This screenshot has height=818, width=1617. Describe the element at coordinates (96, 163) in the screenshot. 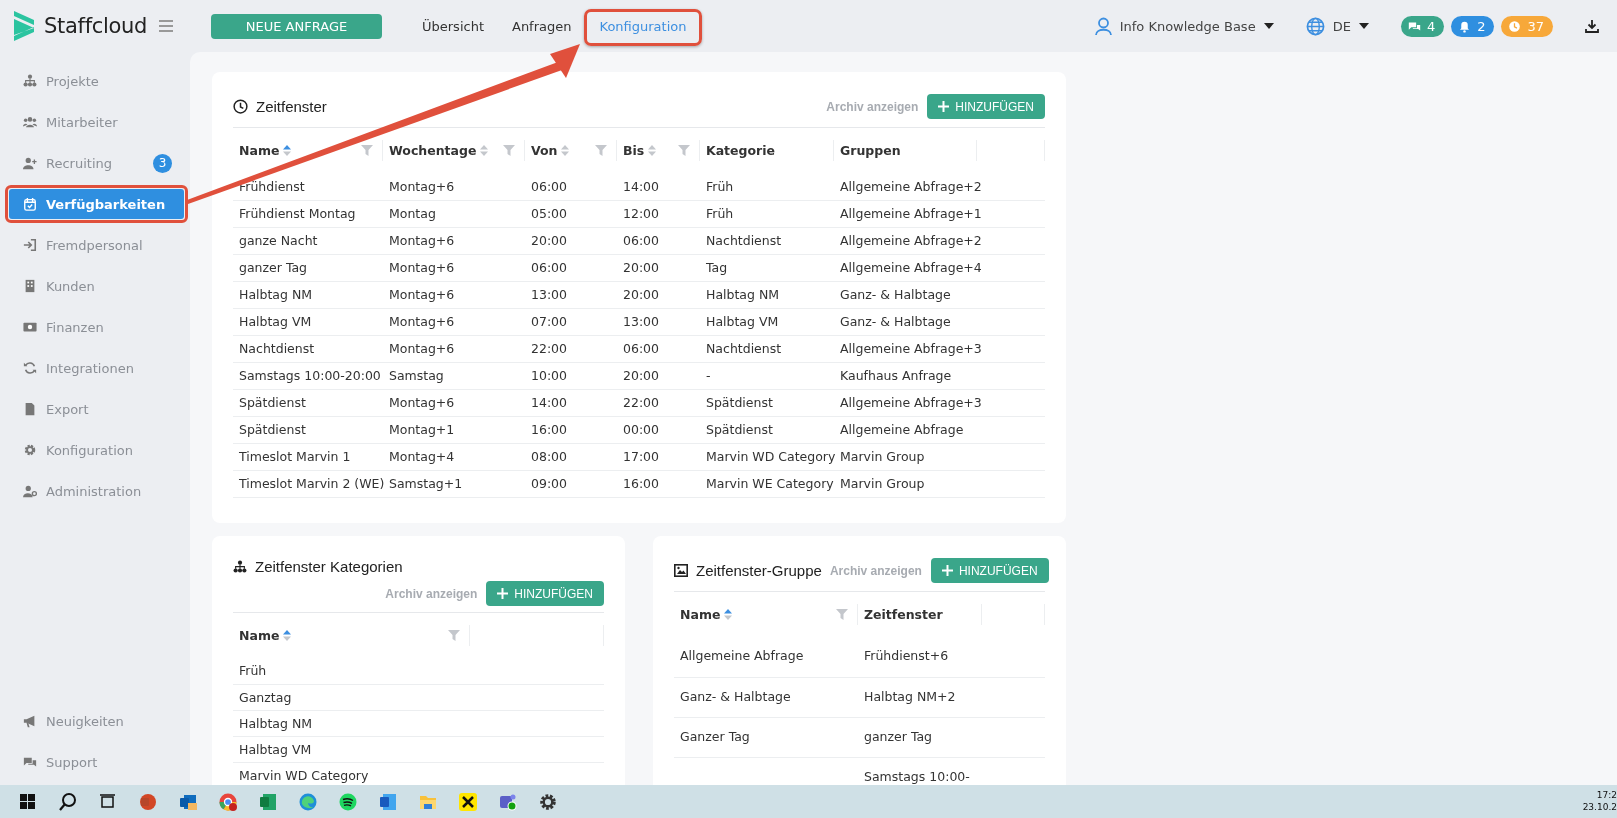

I see `sidebar-item: Recruiting 3` at that location.